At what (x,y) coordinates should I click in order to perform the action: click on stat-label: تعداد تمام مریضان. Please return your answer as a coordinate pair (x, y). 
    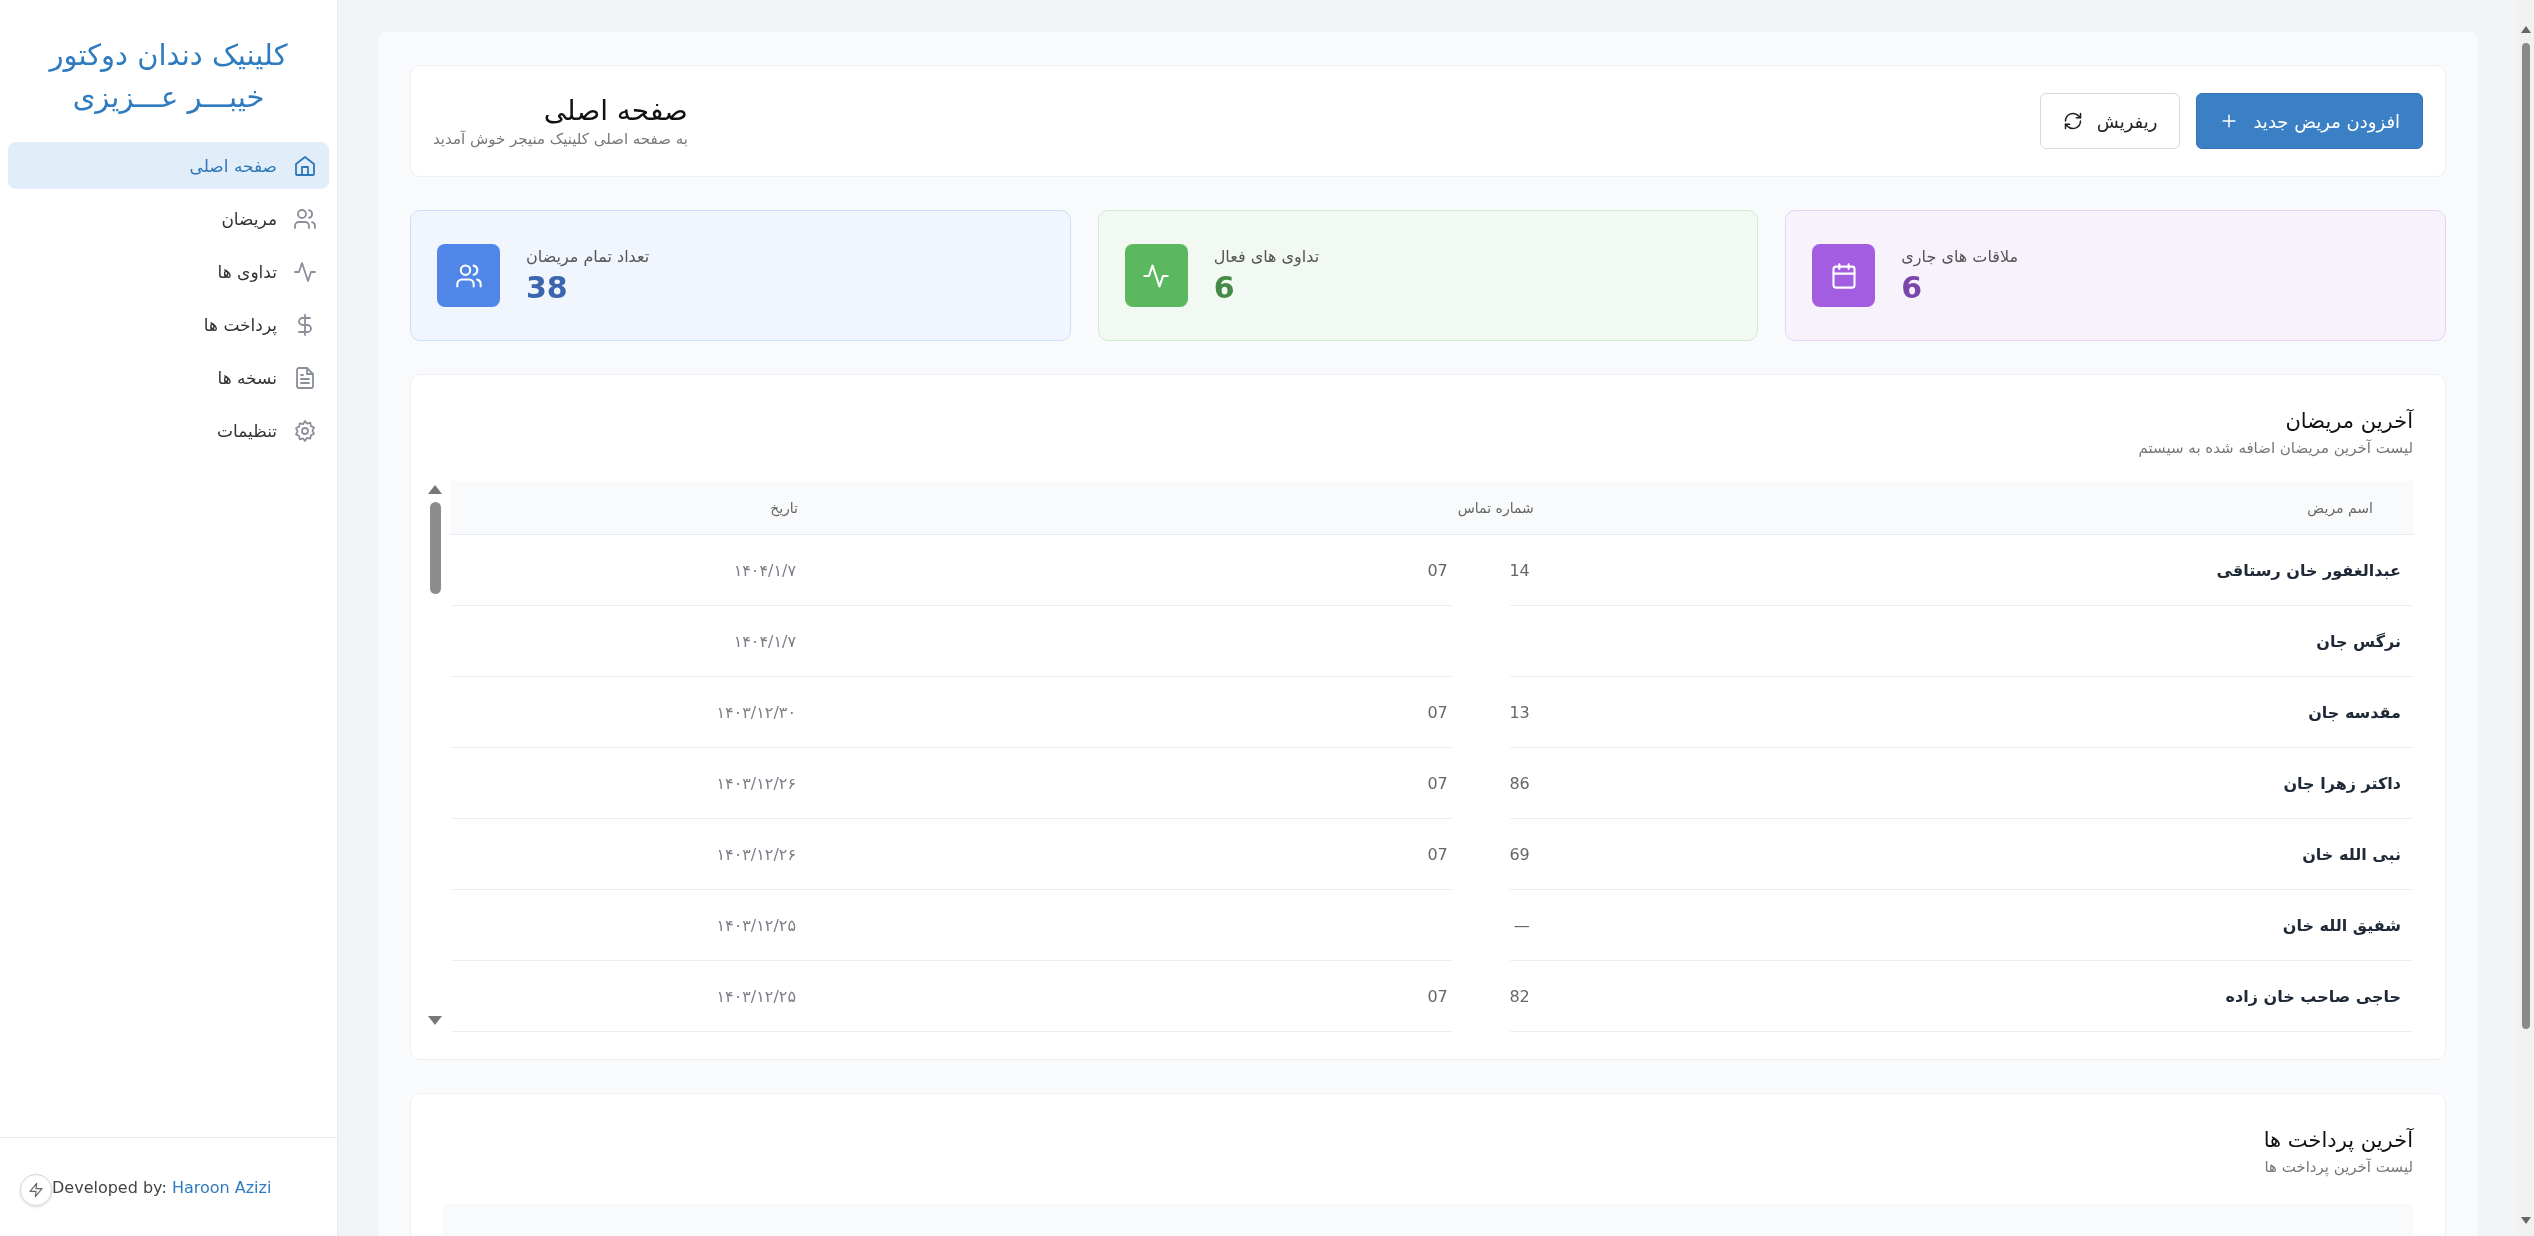
    Looking at the image, I should click on (588, 256).